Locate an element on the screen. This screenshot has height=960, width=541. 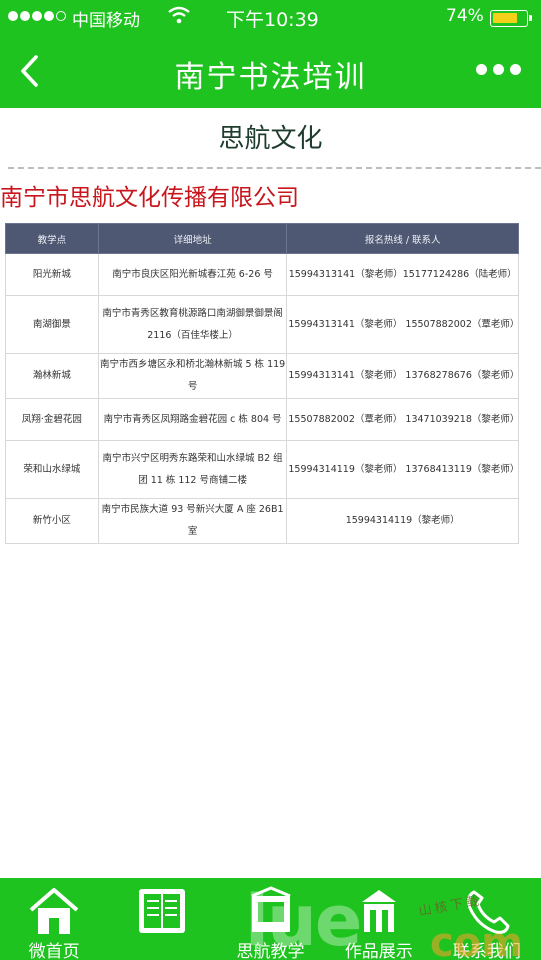
cell-site: 南湖御景 is located at coordinates (52, 324).